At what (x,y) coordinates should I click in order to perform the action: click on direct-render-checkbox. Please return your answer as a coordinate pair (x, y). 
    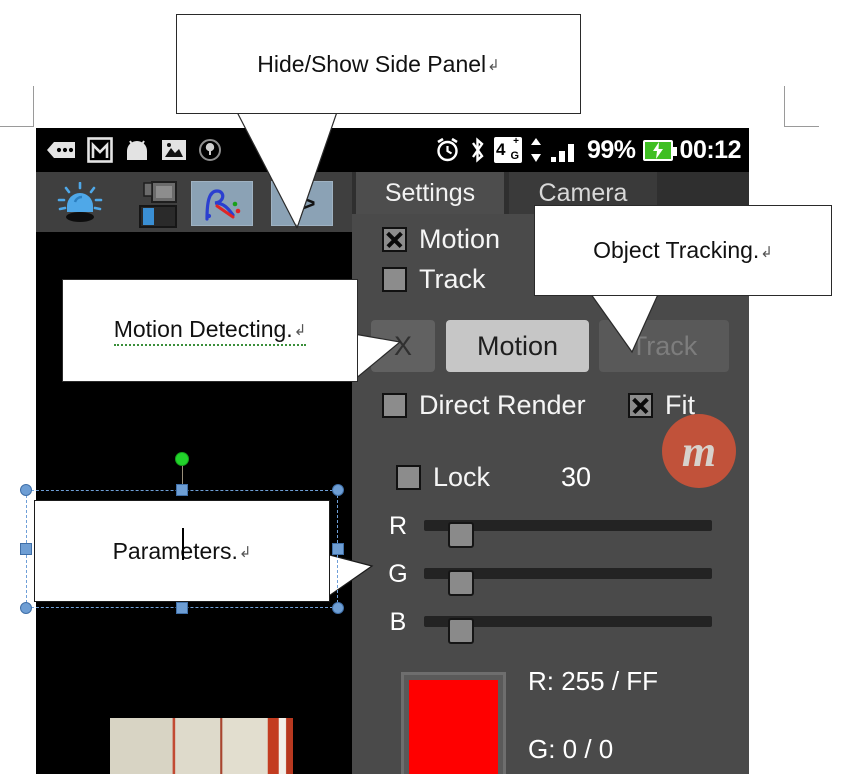
    Looking at the image, I should click on (394, 405).